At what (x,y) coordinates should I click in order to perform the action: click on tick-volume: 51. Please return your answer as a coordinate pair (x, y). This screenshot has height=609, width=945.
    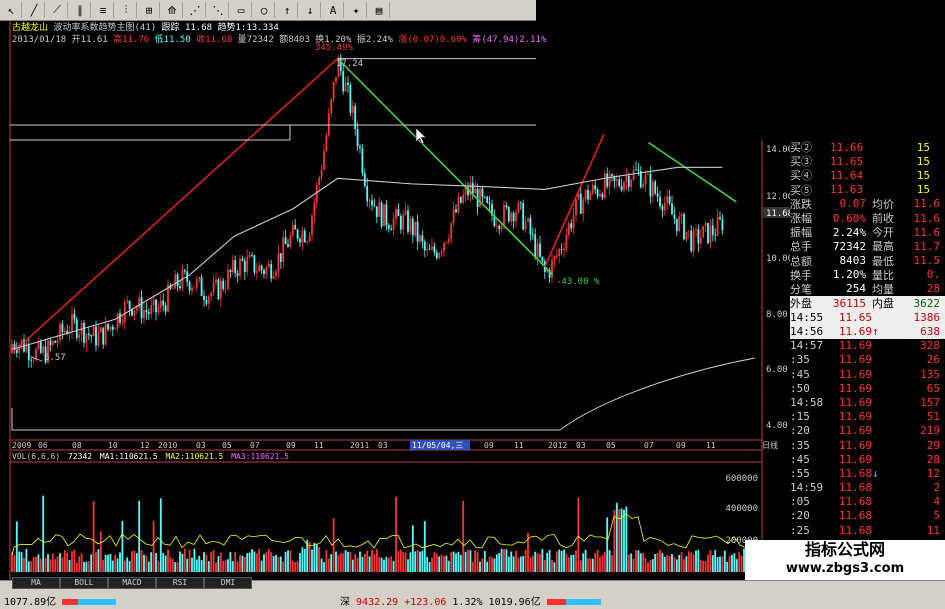
    Looking at the image, I should click on (933, 417).